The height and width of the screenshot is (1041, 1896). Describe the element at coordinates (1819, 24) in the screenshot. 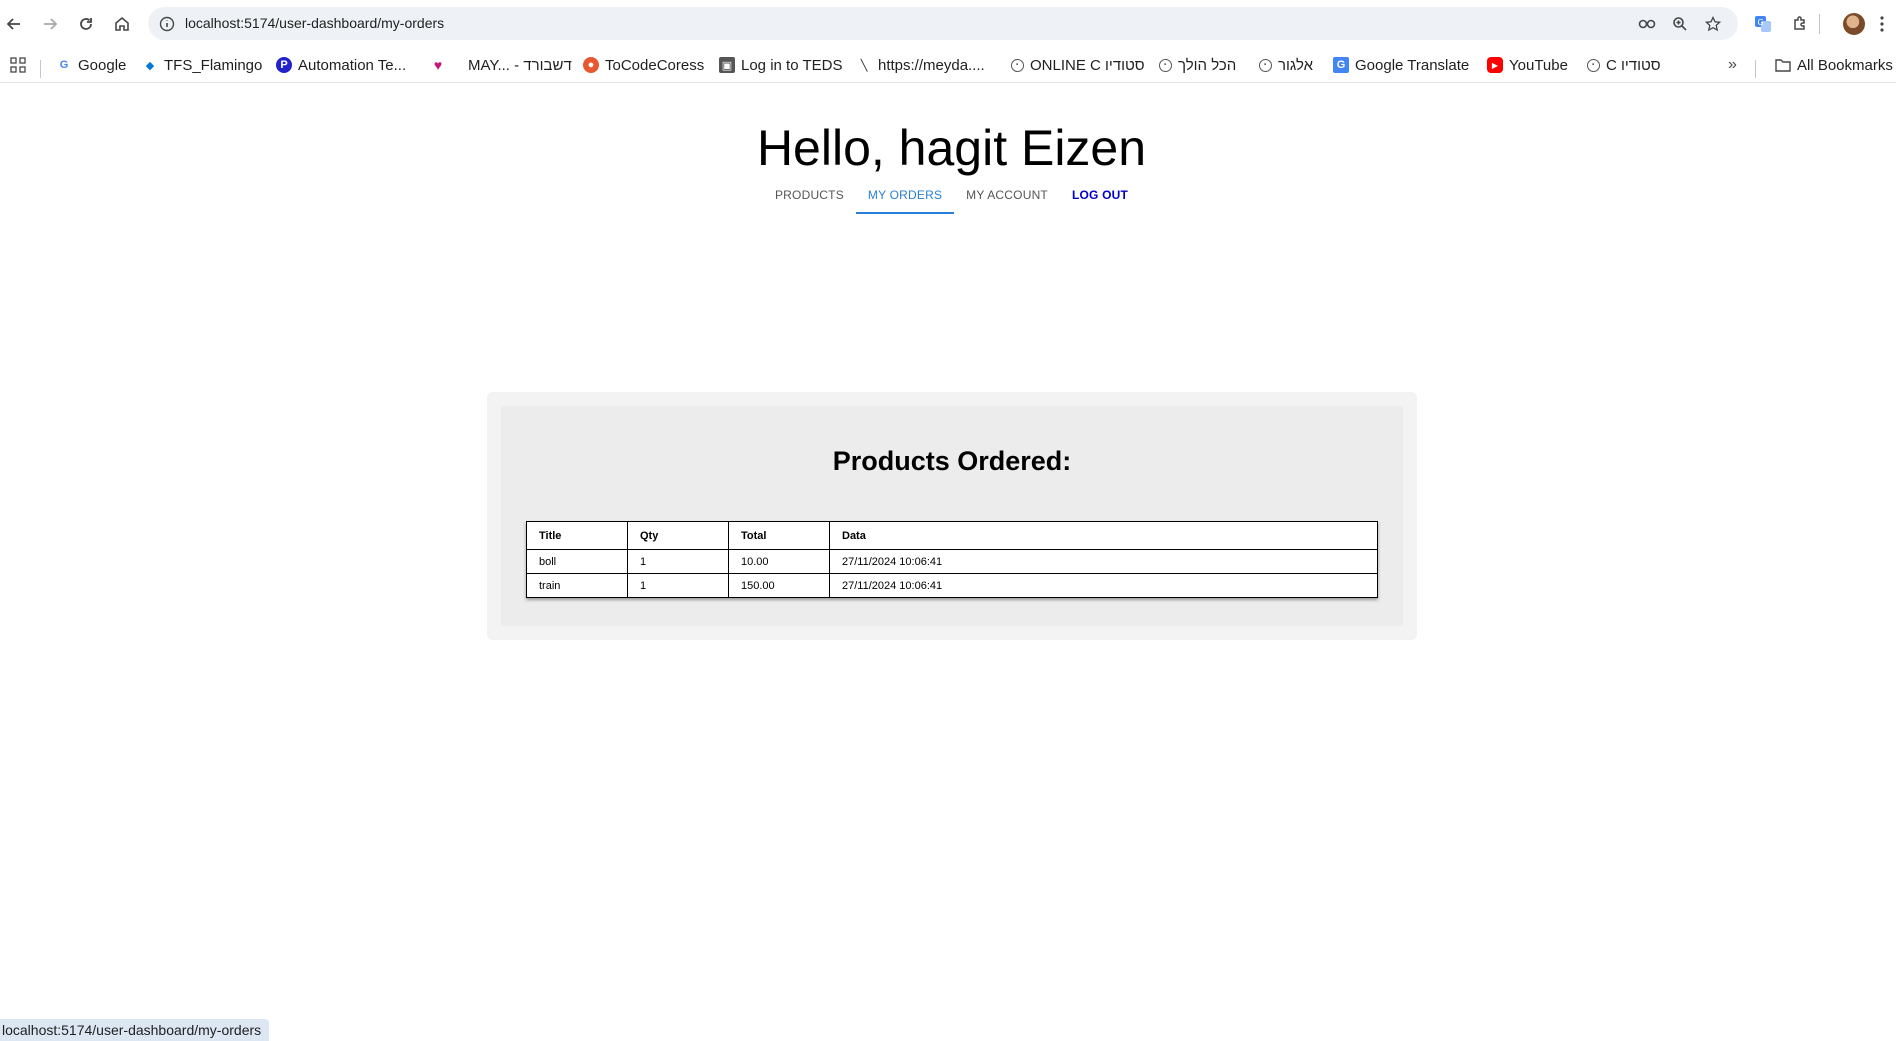

I see `toolbar-divider` at that location.